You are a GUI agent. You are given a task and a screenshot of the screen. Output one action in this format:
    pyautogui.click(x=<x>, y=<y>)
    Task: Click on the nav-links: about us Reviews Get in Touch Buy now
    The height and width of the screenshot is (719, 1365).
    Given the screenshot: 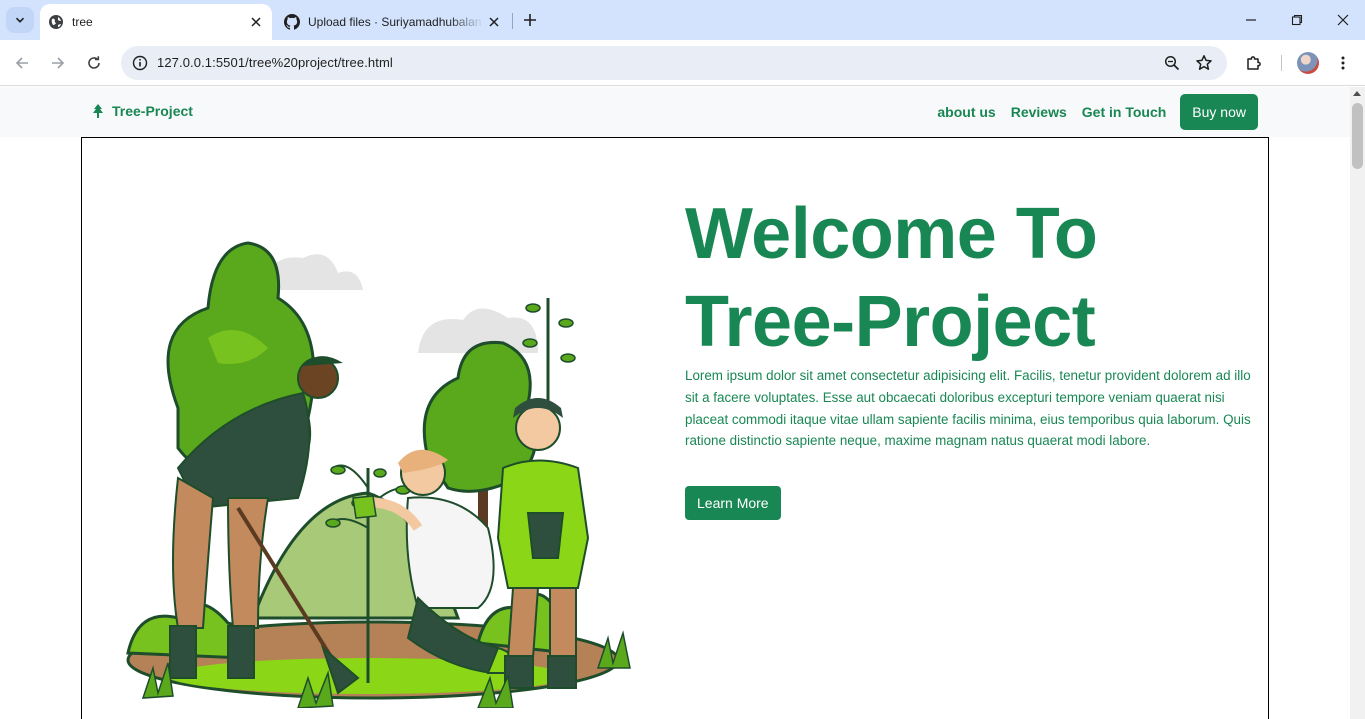 What is the action you would take?
    pyautogui.click(x=1090, y=112)
    